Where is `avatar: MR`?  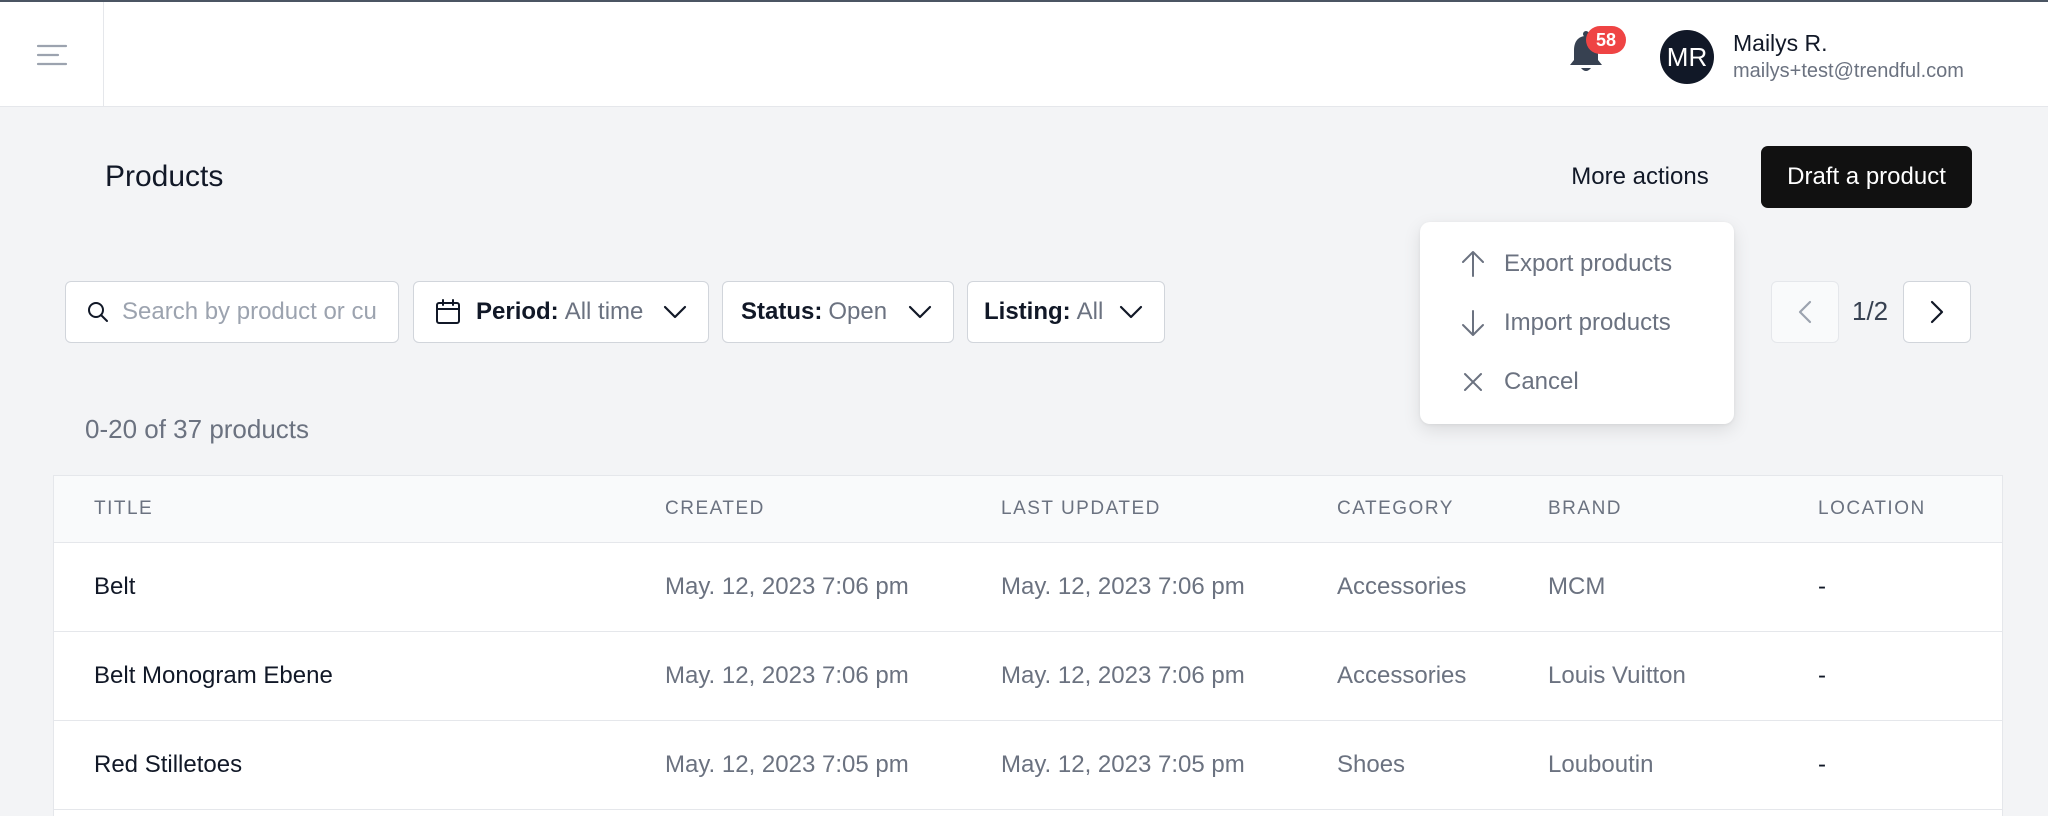 avatar: MR is located at coordinates (1687, 57).